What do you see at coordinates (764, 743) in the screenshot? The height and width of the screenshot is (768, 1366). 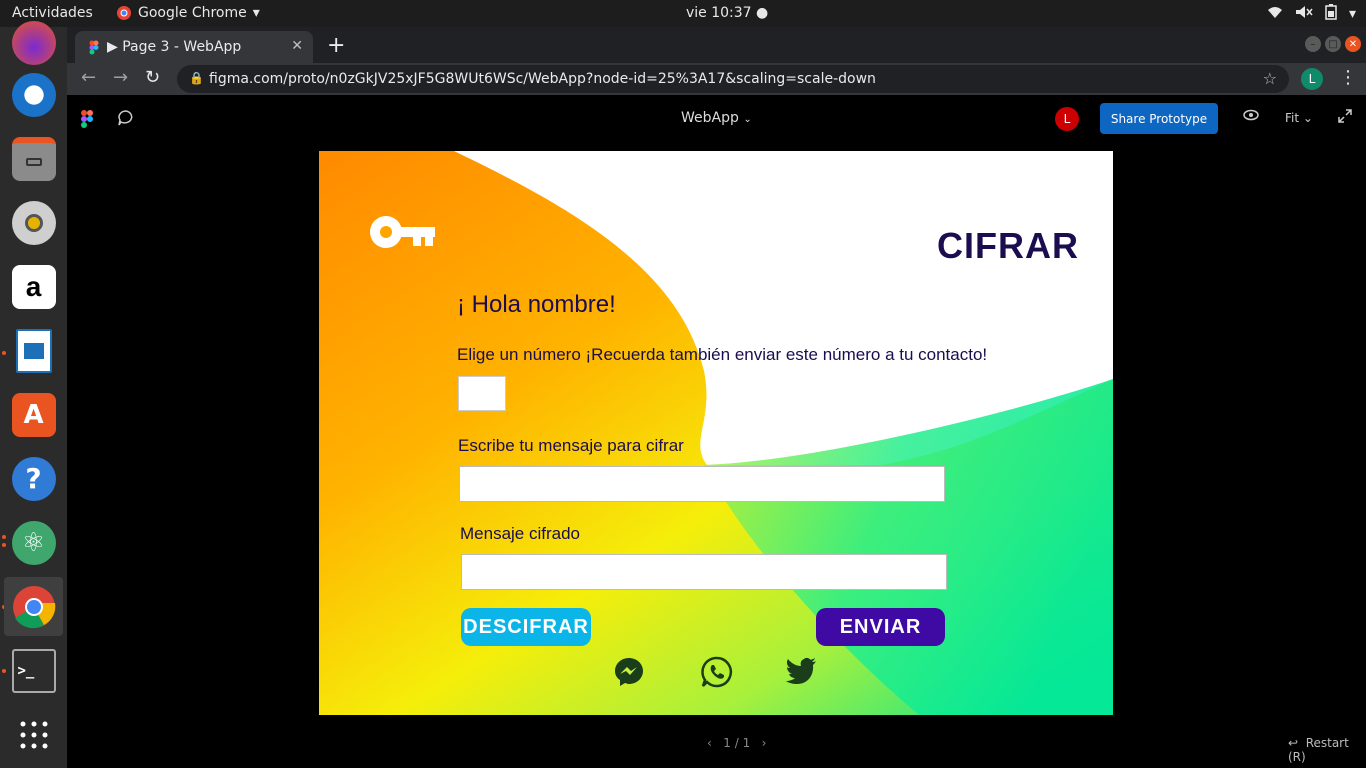 I see `next-page-button: ›` at bounding box center [764, 743].